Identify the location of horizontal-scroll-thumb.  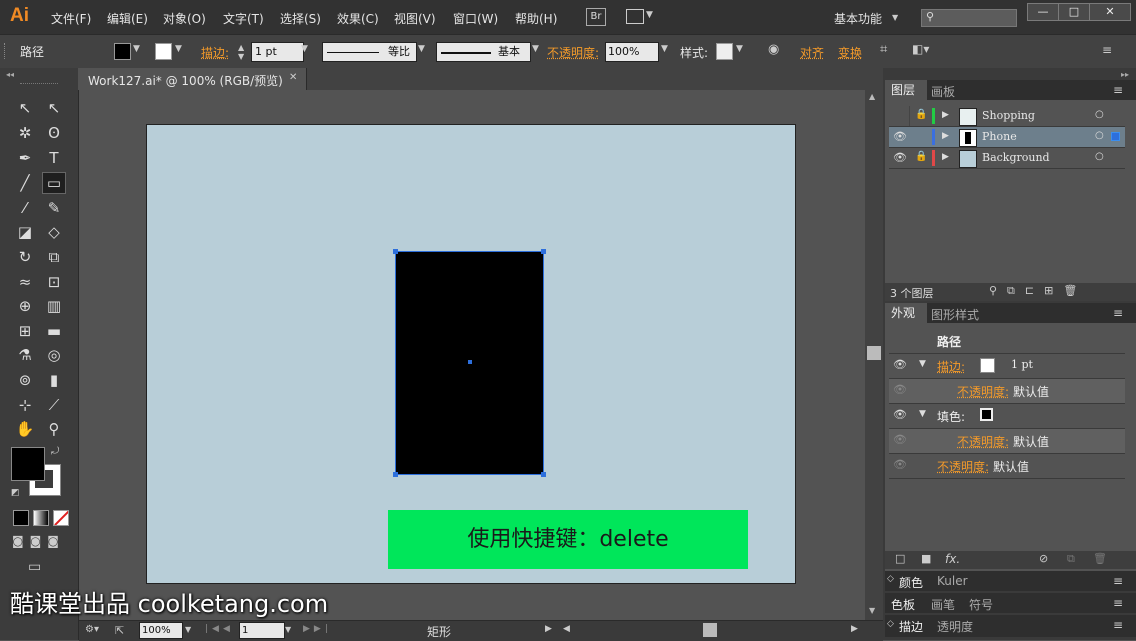
(710, 630).